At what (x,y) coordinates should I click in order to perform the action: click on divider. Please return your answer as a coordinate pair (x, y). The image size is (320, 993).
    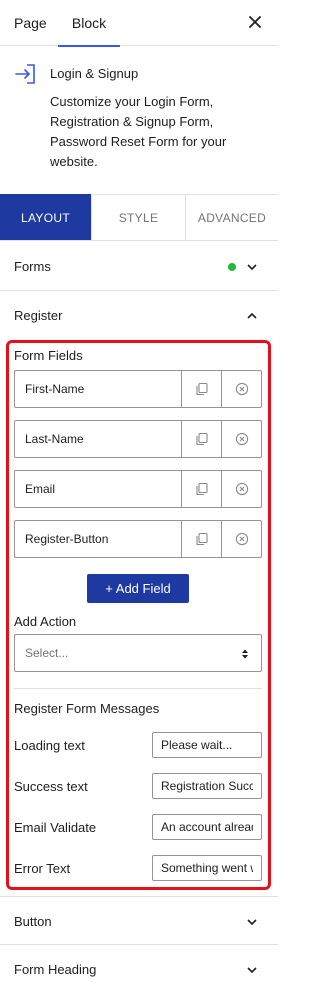
    Looking at the image, I should click on (138, 688).